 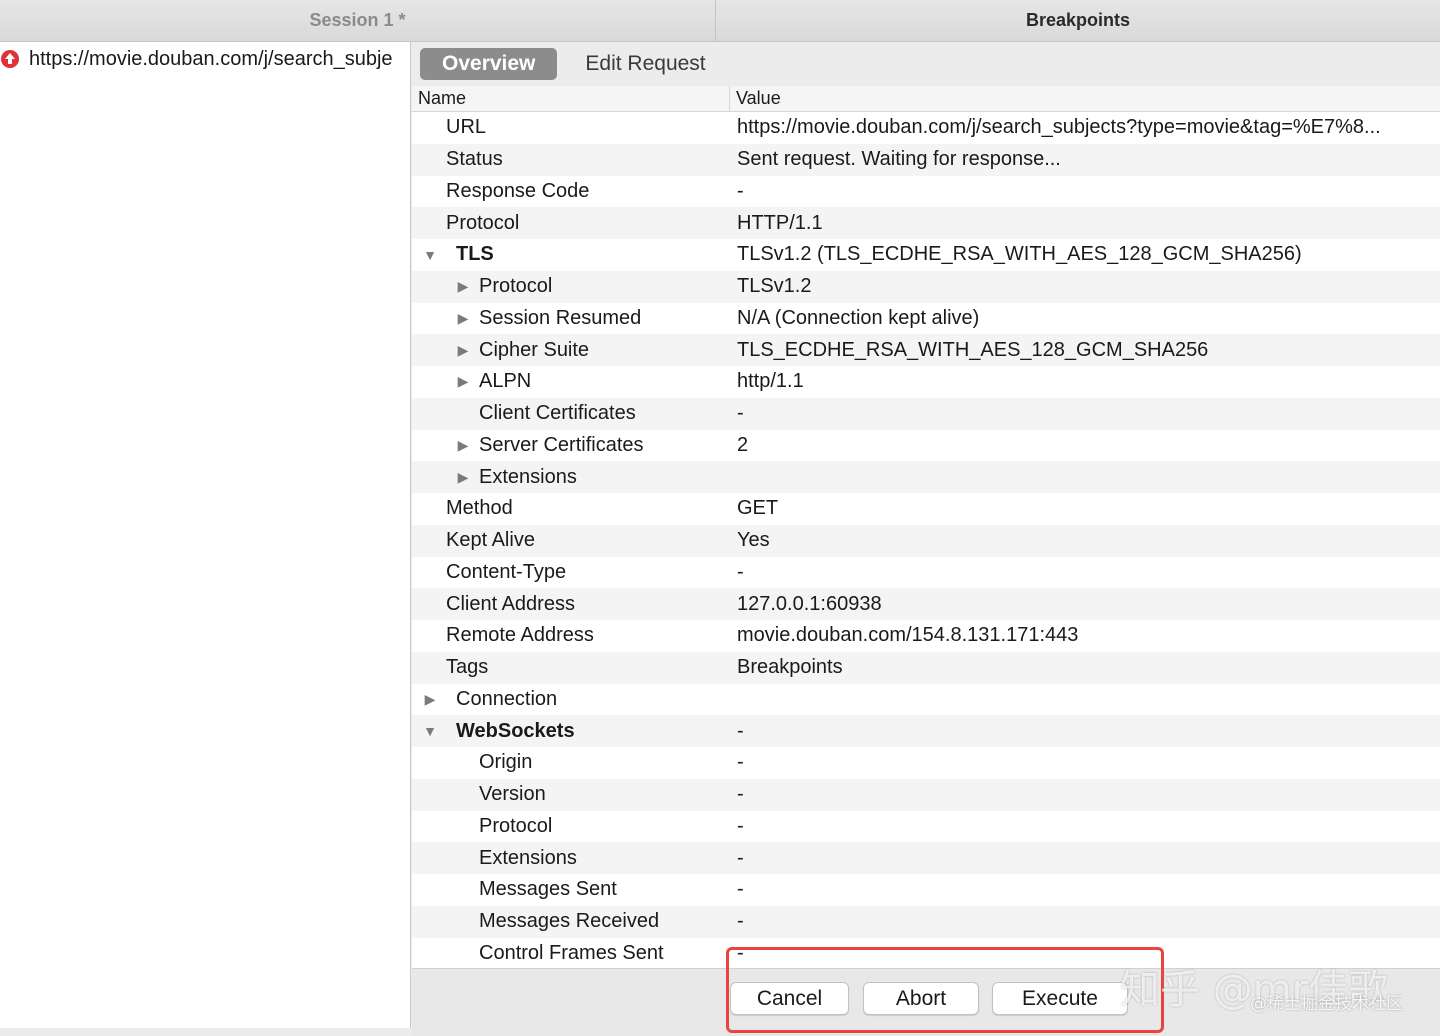 What do you see at coordinates (506, 571) in the screenshot?
I see `row-name: Content-Type` at bounding box center [506, 571].